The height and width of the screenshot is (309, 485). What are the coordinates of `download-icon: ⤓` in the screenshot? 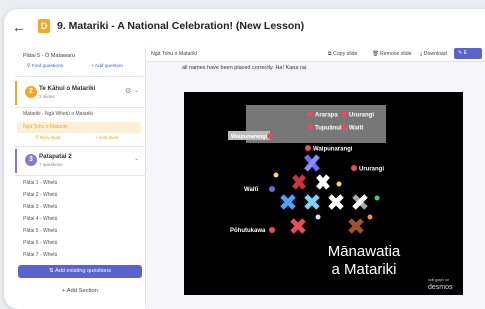 It's located at (421, 54).